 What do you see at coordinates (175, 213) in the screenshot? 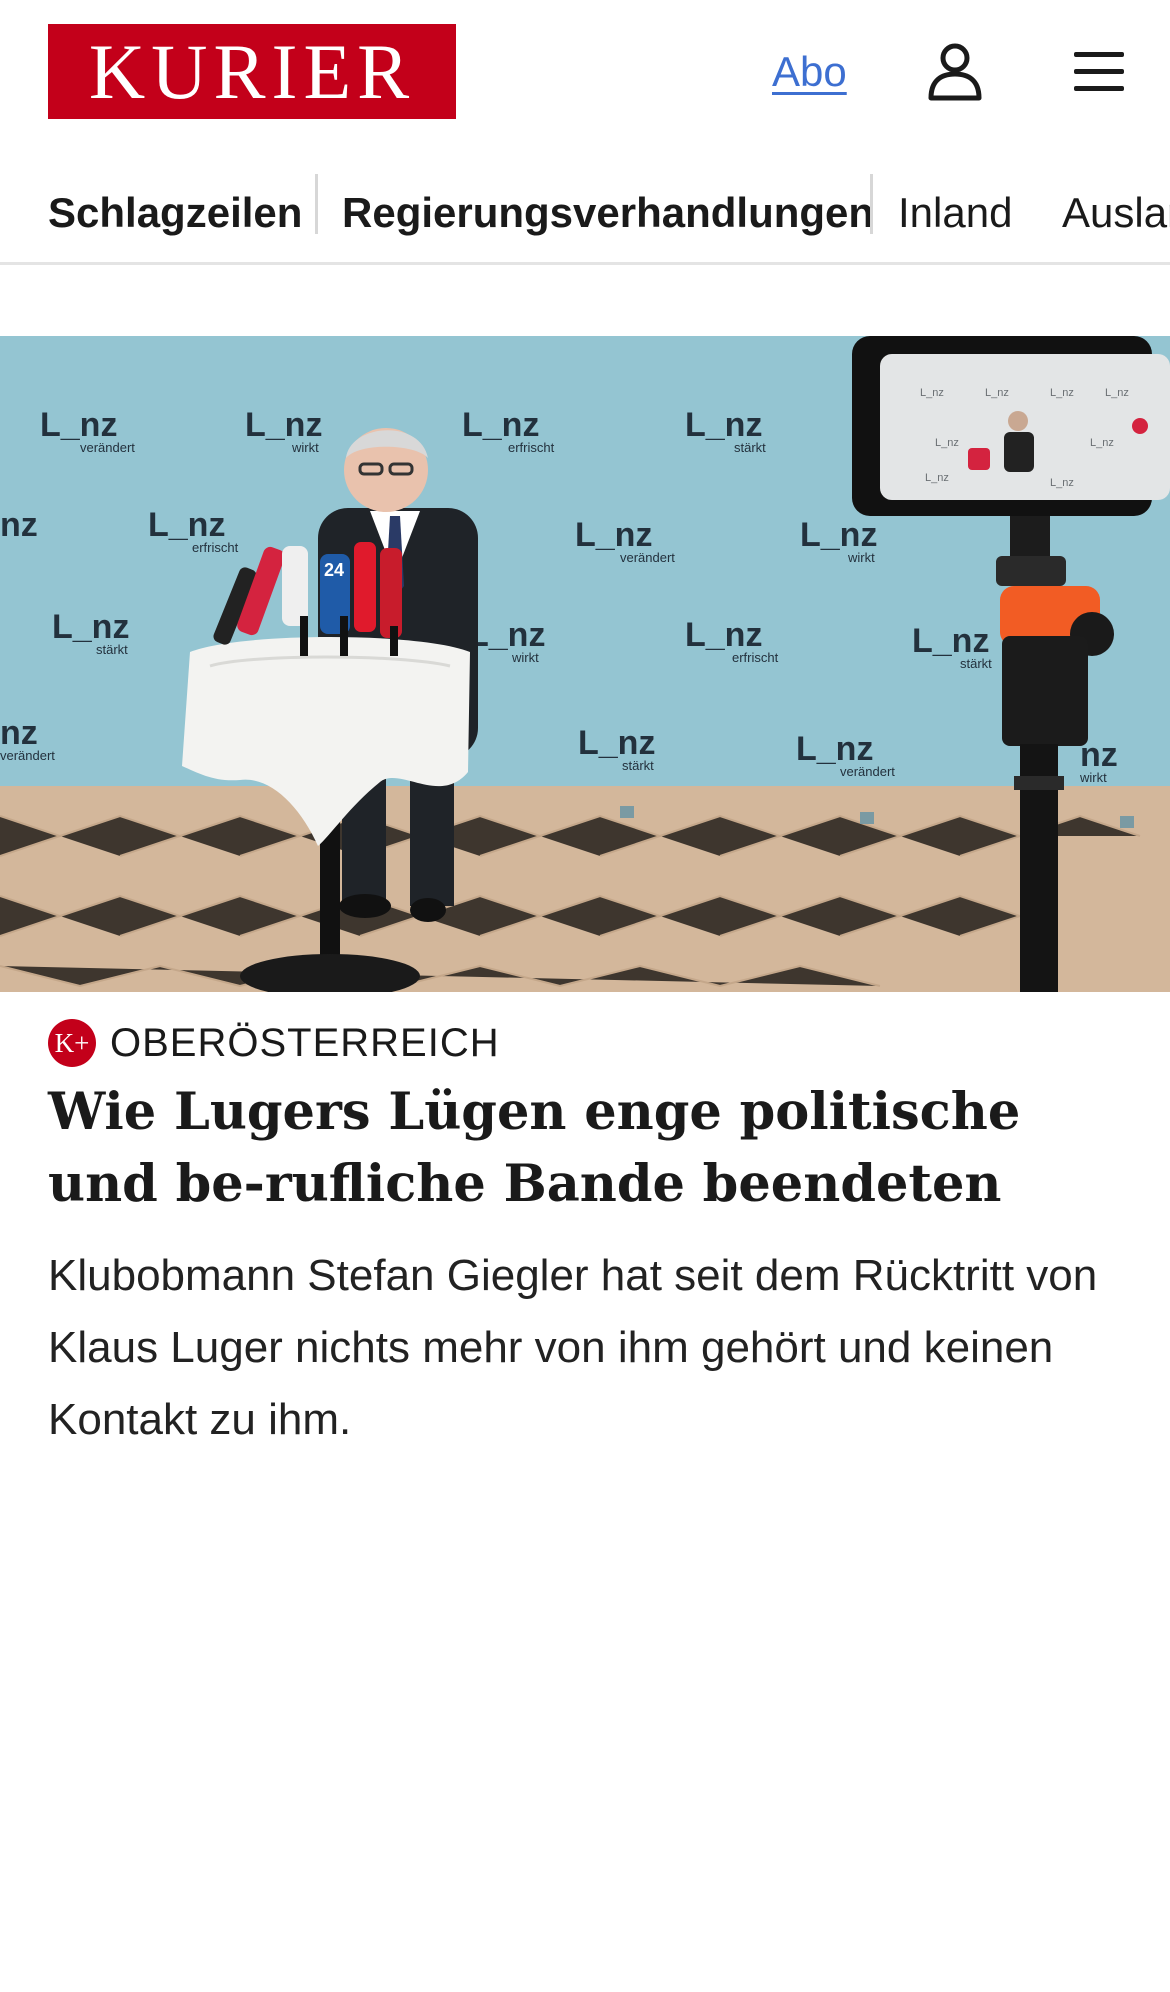
I see `nav-item-schlagzeilen: Schlagzeilen` at bounding box center [175, 213].